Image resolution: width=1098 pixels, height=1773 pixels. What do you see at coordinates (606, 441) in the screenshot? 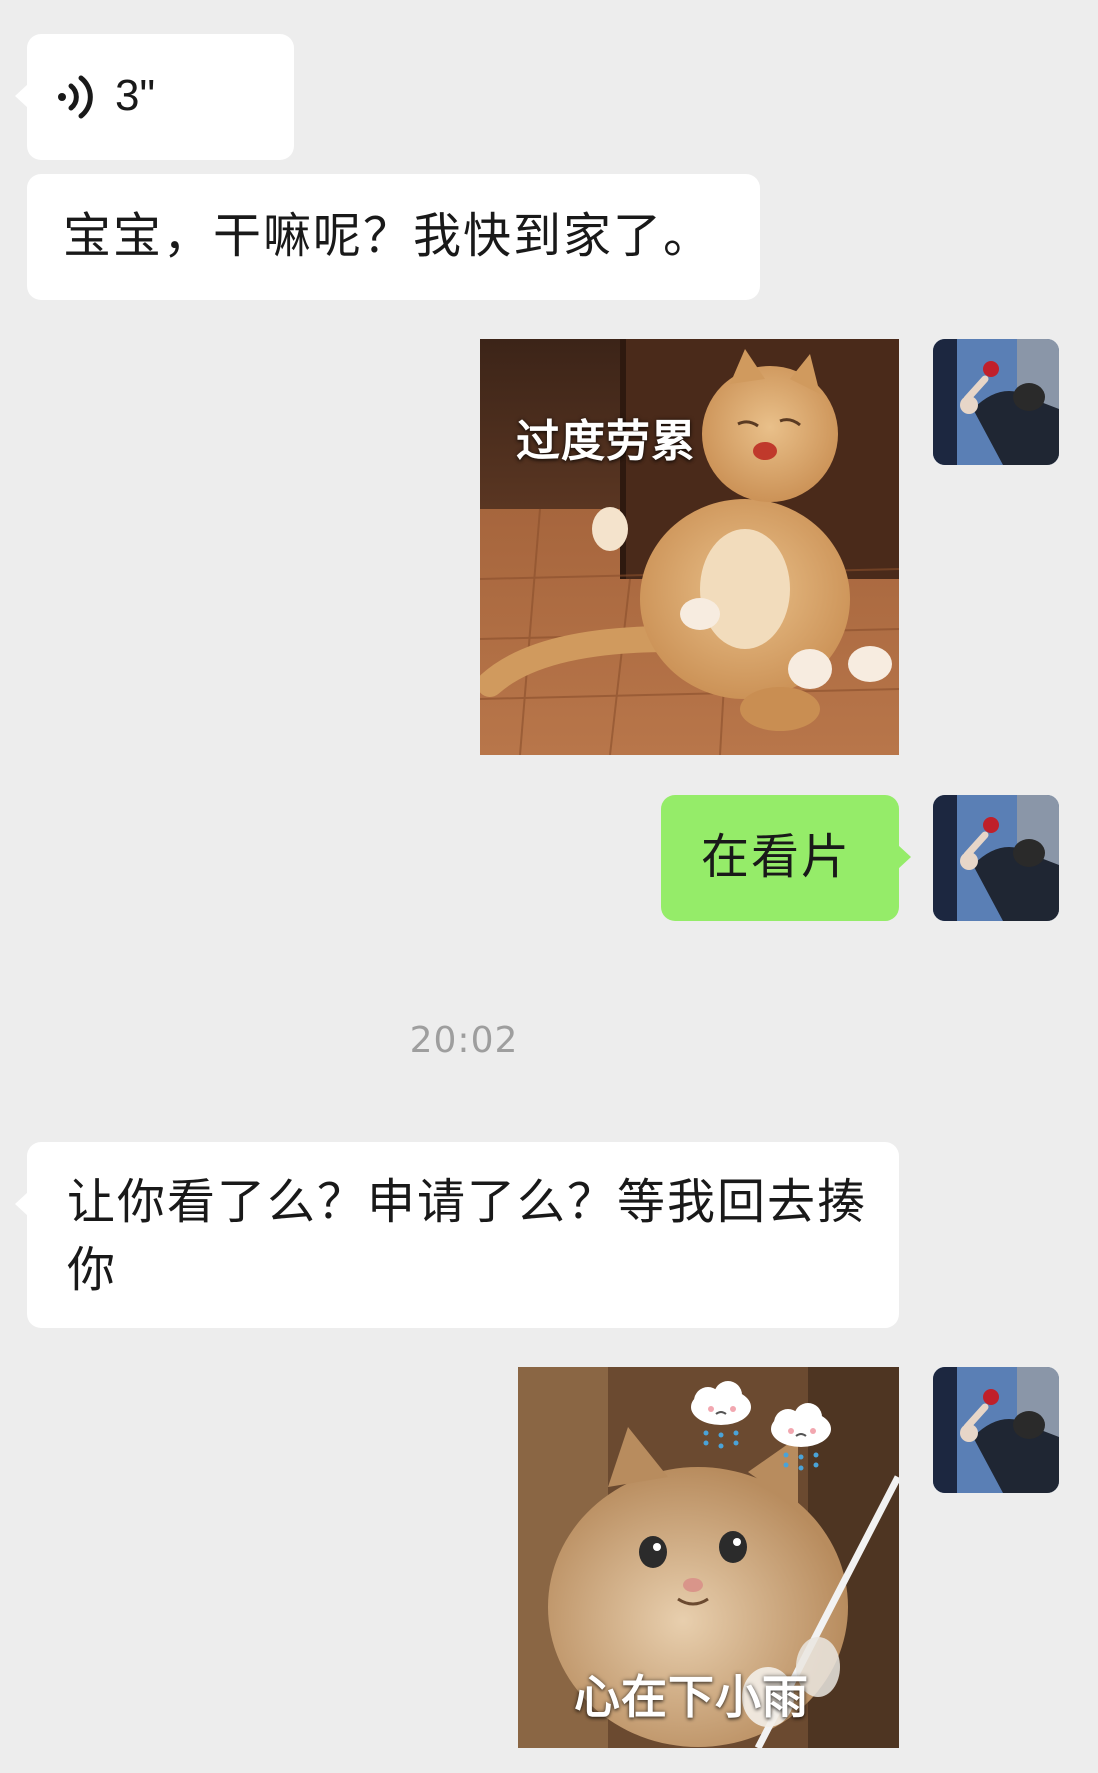
I see `sticker-caption: 过度劳累` at bounding box center [606, 441].